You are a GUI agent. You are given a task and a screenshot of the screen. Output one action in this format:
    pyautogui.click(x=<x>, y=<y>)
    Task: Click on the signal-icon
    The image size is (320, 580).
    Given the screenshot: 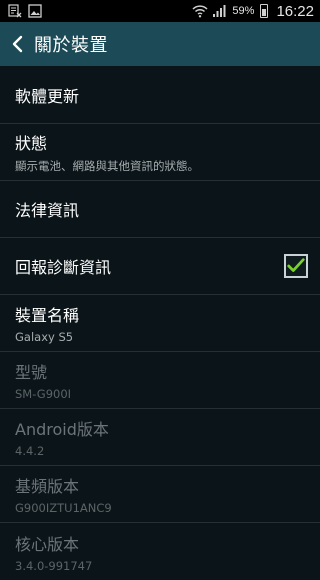 What is the action you would take?
    pyautogui.click(x=219, y=11)
    